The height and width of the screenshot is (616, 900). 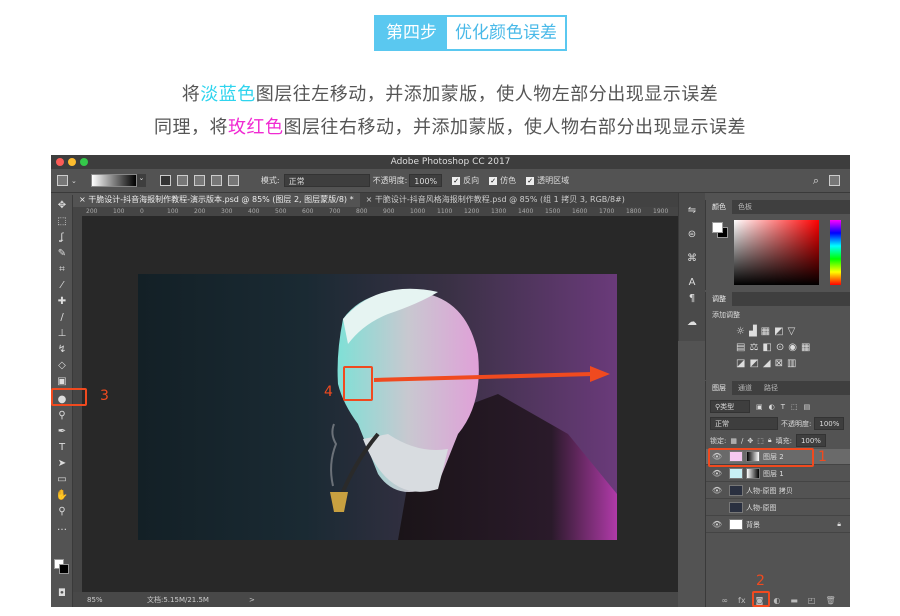 What do you see at coordinates (62, 480) in the screenshot?
I see `rectangle-tool-icon: ▭` at bounding box center [62, 480].